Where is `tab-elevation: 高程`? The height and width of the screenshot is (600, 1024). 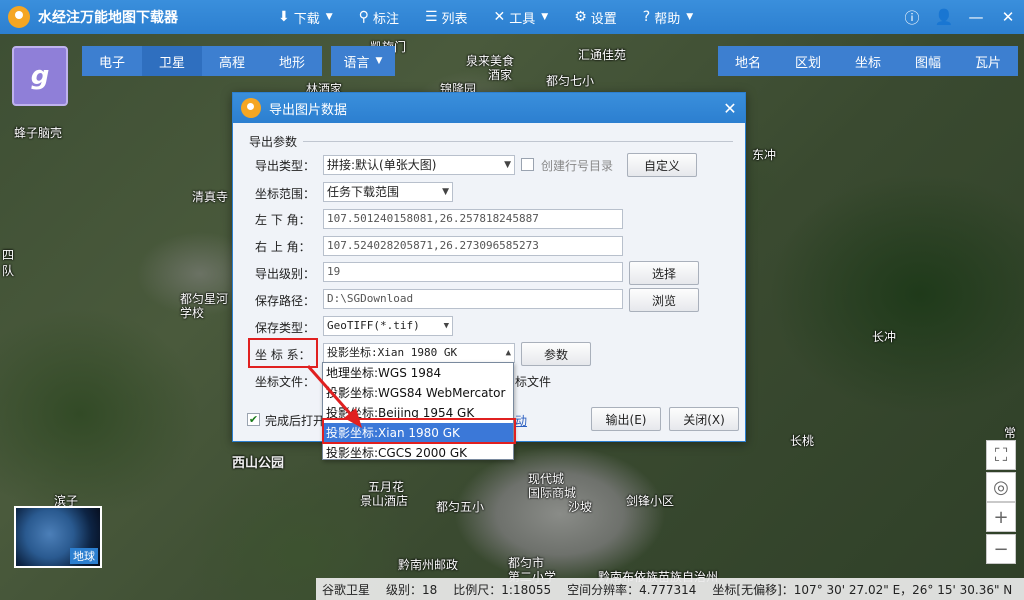
tab-elevation: 高程 is located at coordinates (232, 61).